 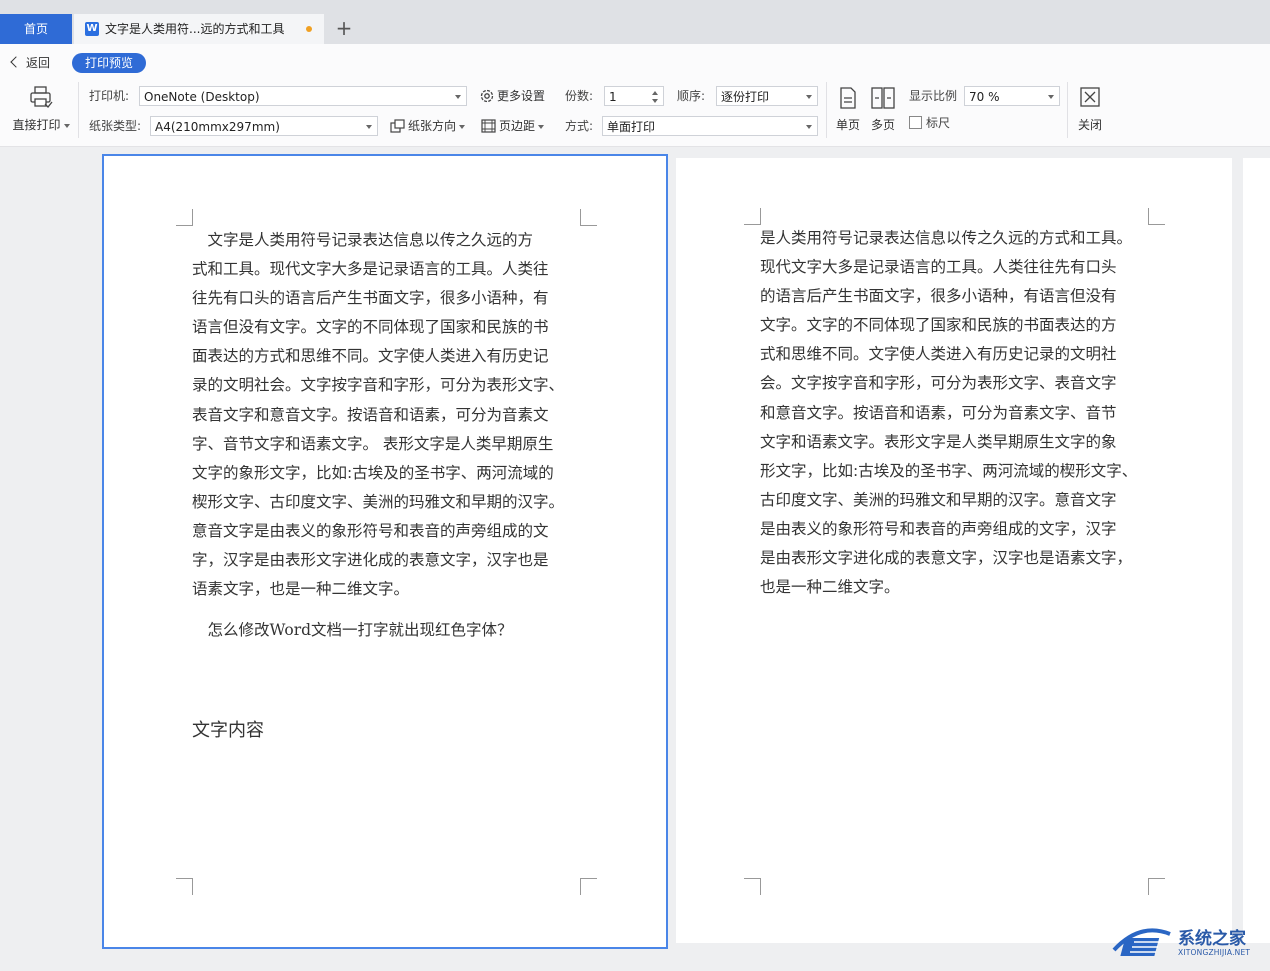 I want to click on back-button: 返回, so click(x=30, y=62).